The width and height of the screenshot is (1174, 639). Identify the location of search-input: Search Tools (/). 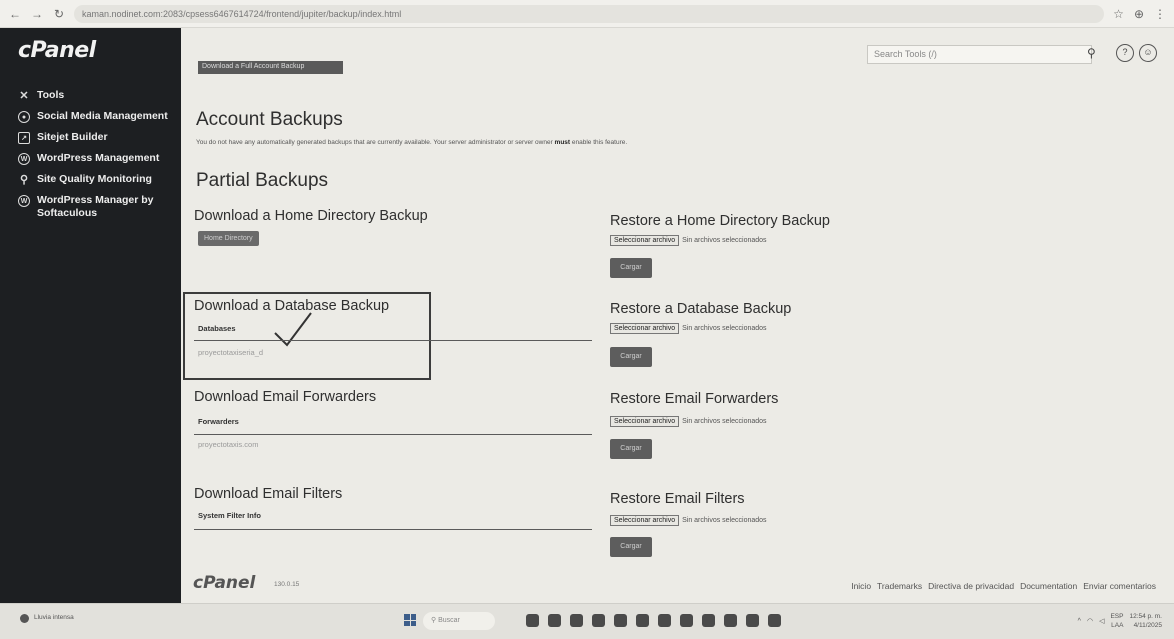
(979, 54).